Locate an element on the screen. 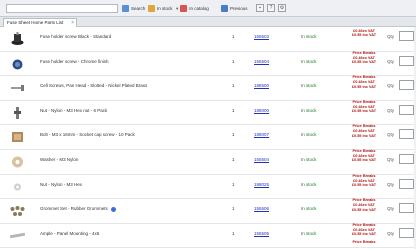 This screenshot has width=416, height=249. item-part-link: 188025 is located at coordinates (261, 184).